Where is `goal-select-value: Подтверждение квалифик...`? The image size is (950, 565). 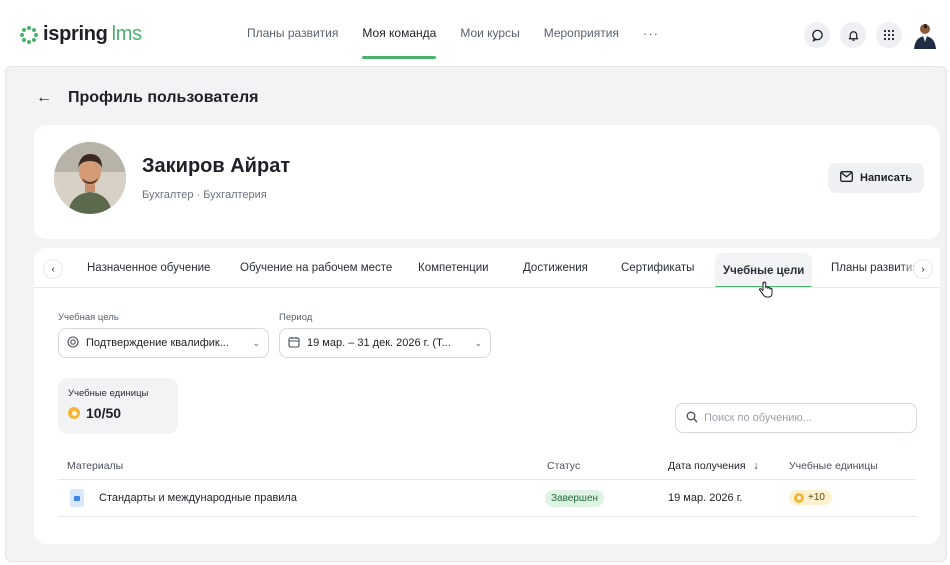
goal-select-value: Подтверждение квалифик... is located at coordinates (157, 343).